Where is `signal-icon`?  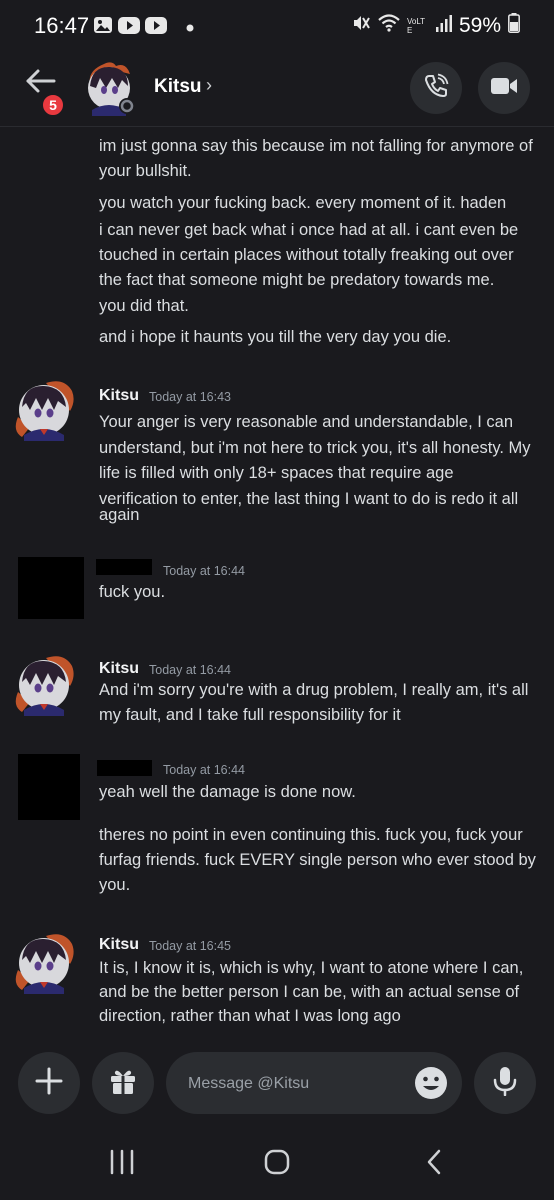 signal-icon is located at coordinates (443, 25).